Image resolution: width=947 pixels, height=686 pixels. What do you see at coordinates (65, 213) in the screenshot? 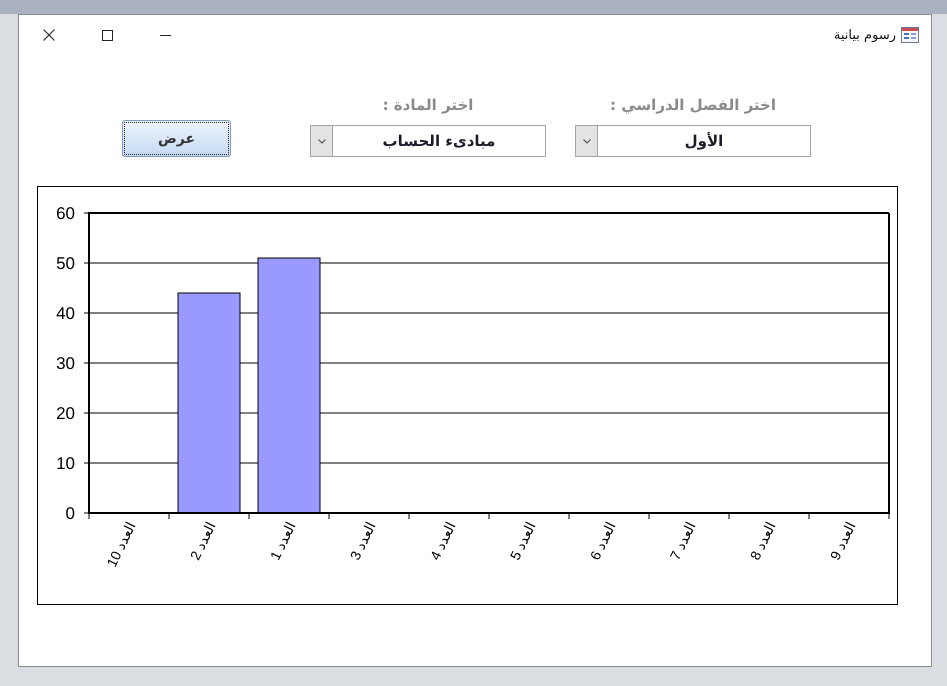
I see `y-axis-label: 60` at bounding box center [65, 213].